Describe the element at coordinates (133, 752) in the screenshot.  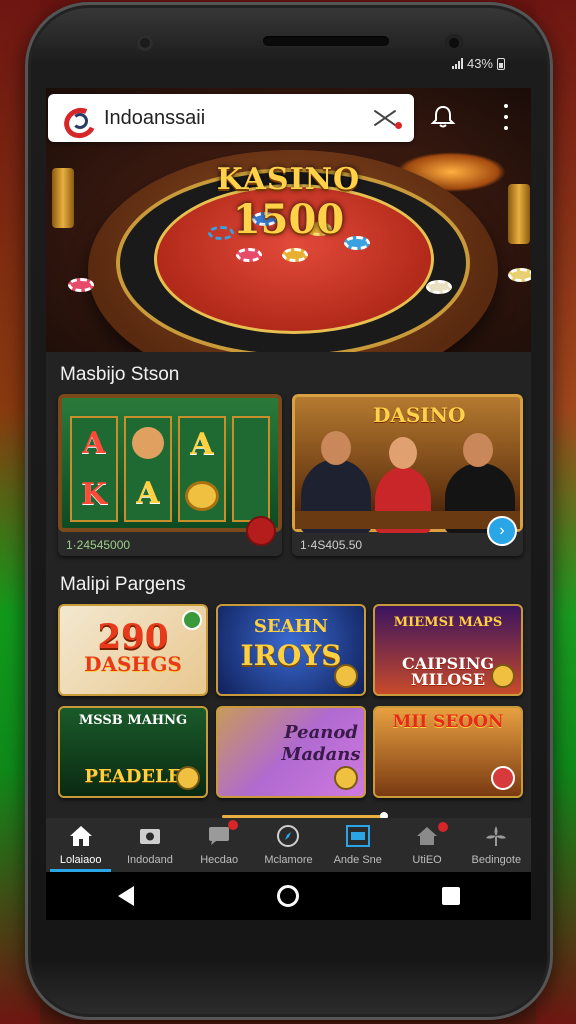
I see `game-tile: MSSB MAHNG PEADELE` at that location.